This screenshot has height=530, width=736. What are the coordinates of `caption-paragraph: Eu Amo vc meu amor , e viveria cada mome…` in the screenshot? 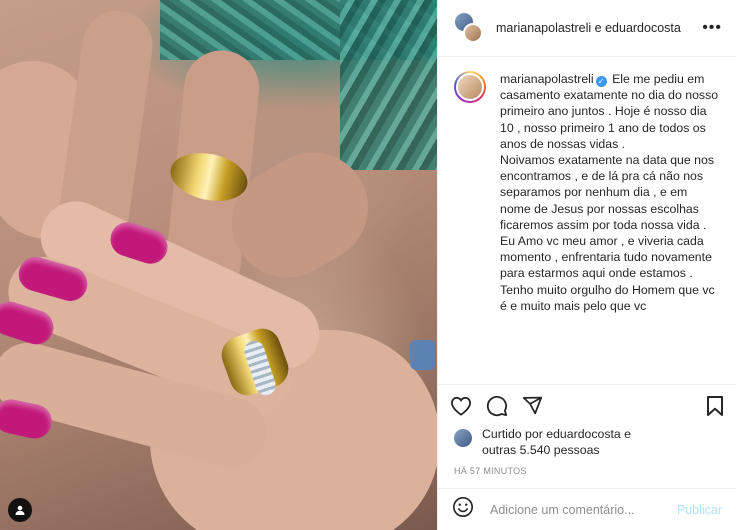 It's located at (606, 257).